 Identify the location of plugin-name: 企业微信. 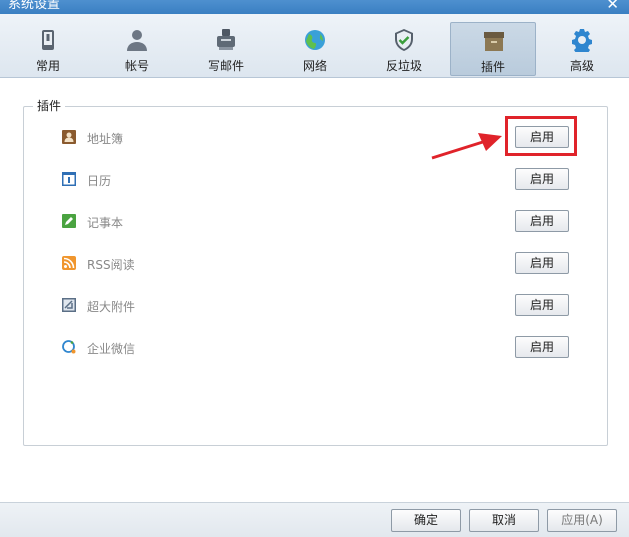
(111, 349).